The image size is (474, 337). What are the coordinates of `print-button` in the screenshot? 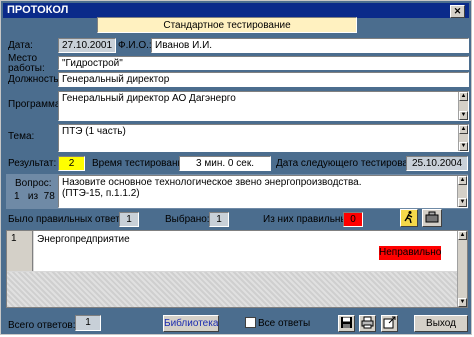 It's located at (367, 323).